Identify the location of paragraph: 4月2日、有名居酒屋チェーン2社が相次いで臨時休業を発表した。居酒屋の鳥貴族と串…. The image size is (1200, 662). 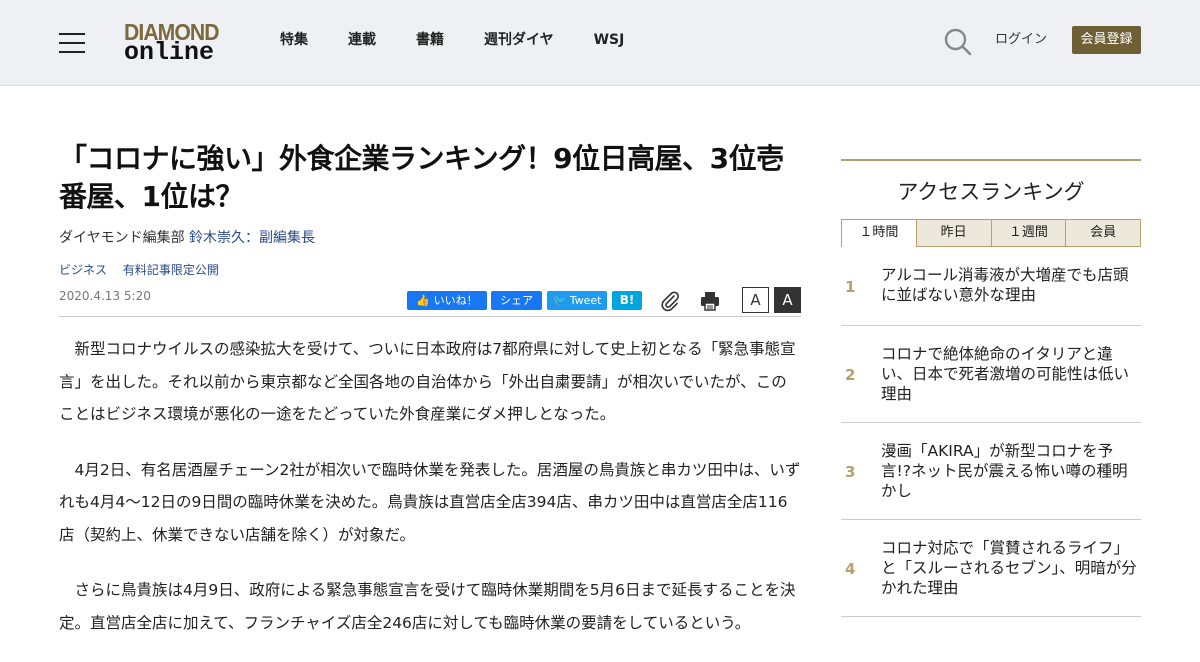
(430, 502).